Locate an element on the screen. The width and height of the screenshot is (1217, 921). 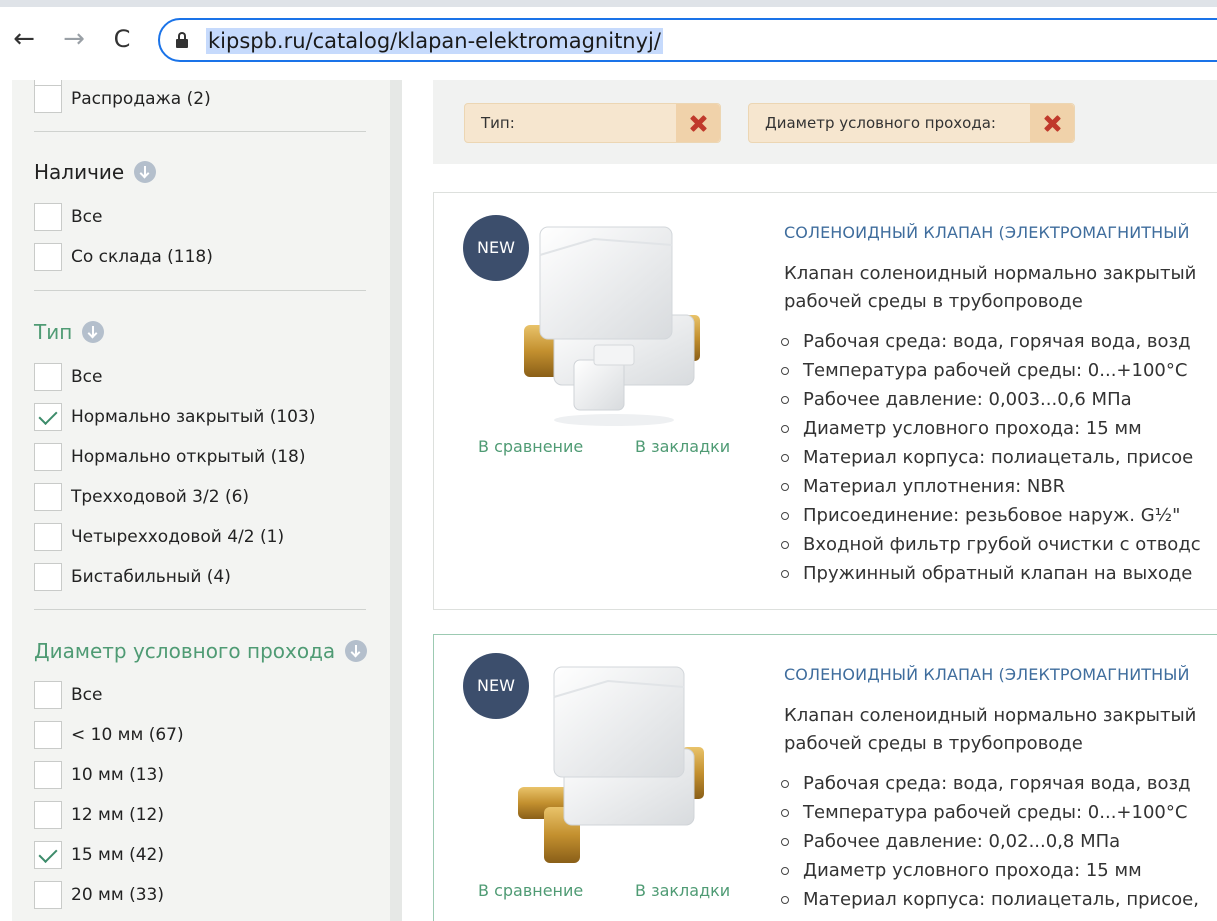
filter-option-in-stock: Со склада (118) is located at coordinates (123, 257).